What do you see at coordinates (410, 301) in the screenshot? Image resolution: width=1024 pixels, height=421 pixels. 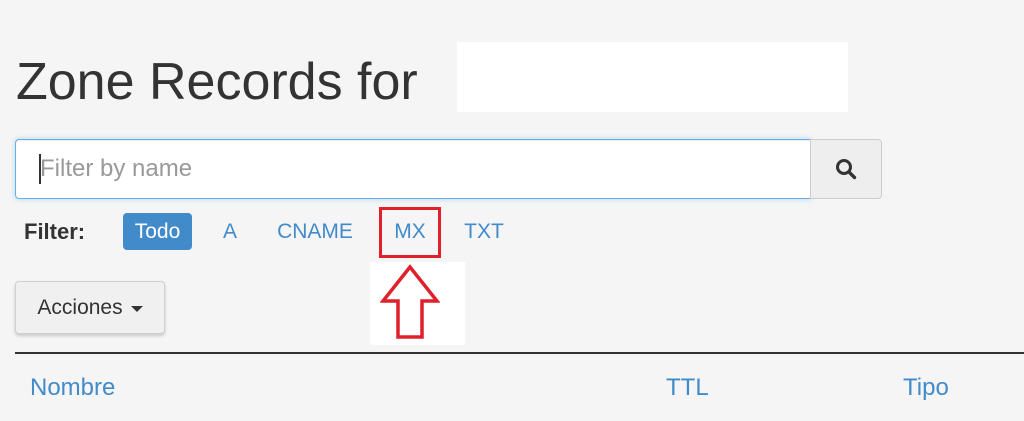 I see `up-arrow-icon` at bounding box center [410, 301].